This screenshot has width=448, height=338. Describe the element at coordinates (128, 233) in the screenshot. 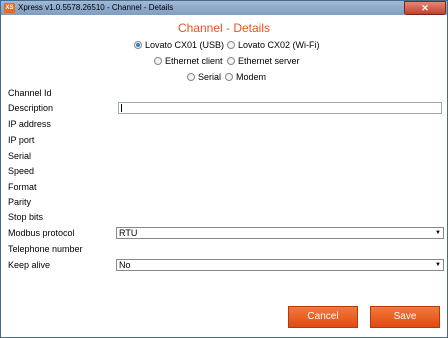

I see `modbus-protocol-value: RTU` at that location.